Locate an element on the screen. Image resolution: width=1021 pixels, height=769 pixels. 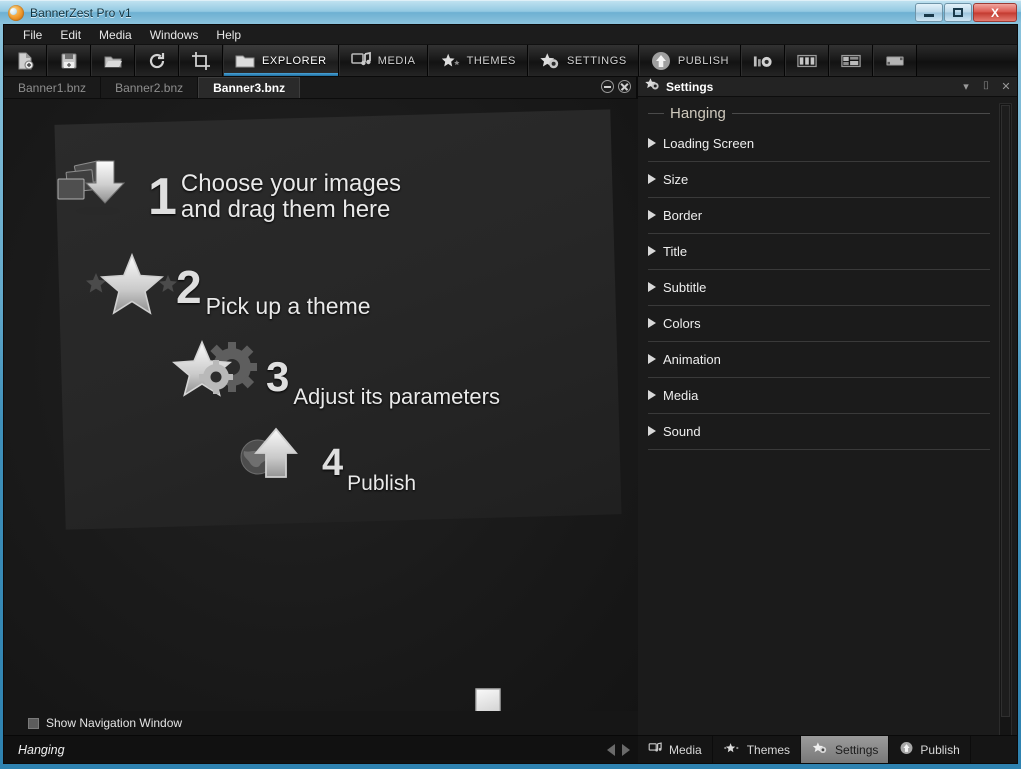
toolbar-preferences-button is located at coordinates (763, 60).